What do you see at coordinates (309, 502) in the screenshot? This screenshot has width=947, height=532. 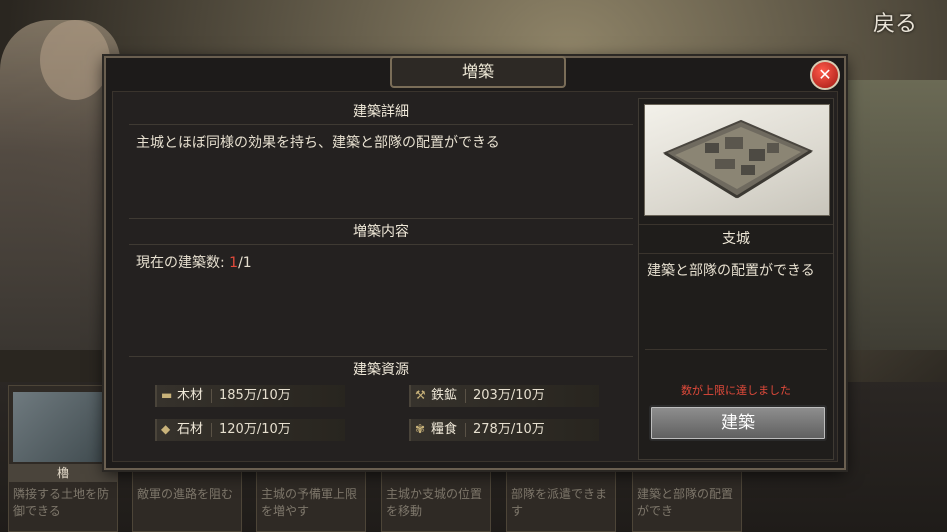 I see `building-card-desc: 主城の予備軍上限を増やす` at bounding box center [309, 502].